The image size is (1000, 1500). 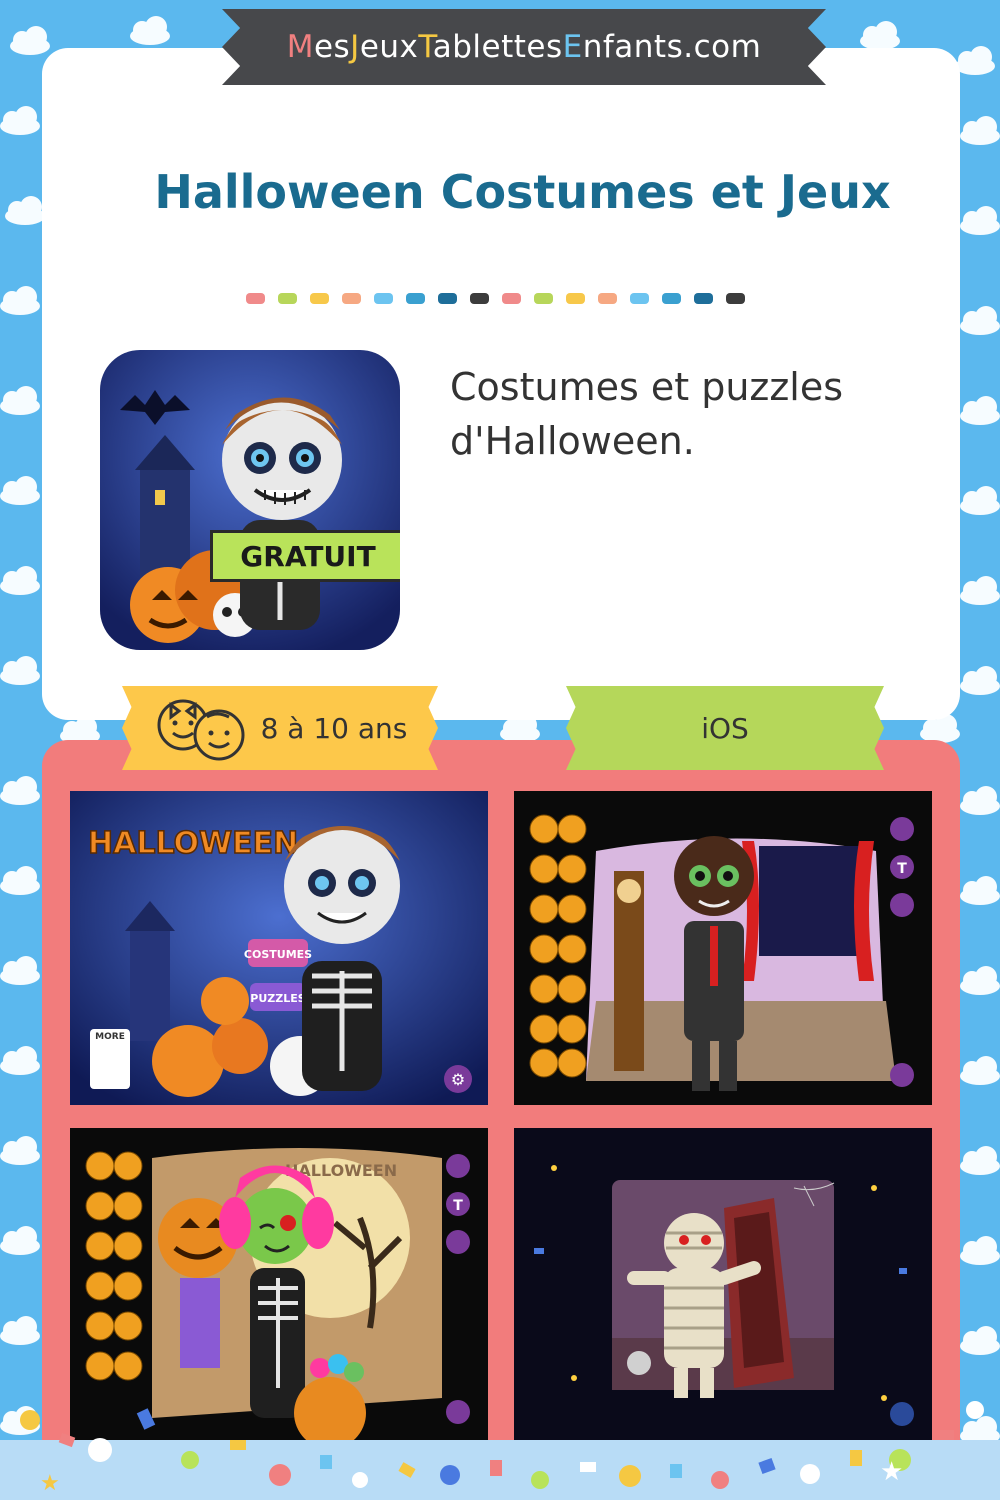 I want to click on skeleton-boy-illustration, so click(x=250, y=500).